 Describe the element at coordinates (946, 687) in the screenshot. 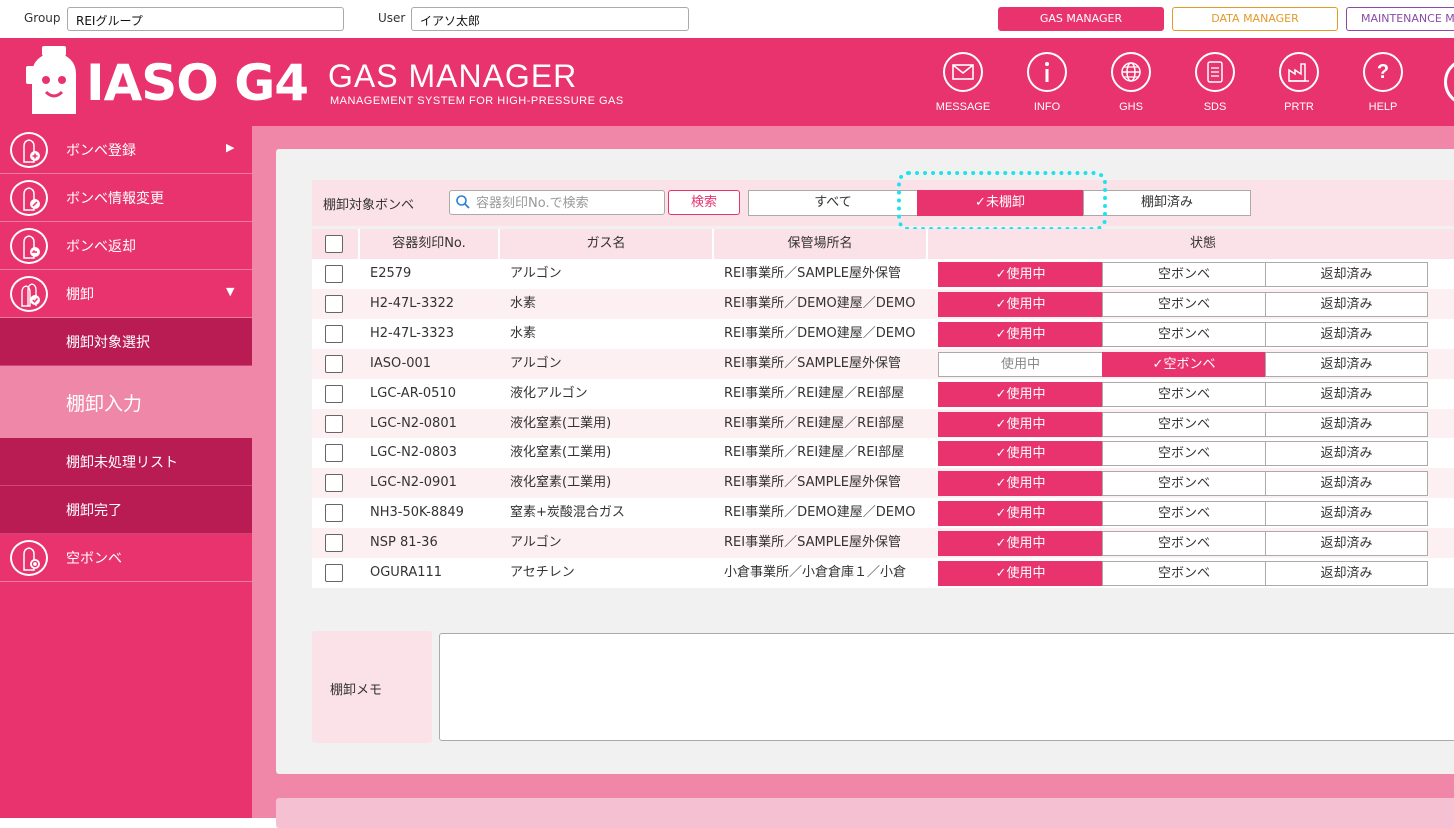

I see `memo-textarea` at that location.